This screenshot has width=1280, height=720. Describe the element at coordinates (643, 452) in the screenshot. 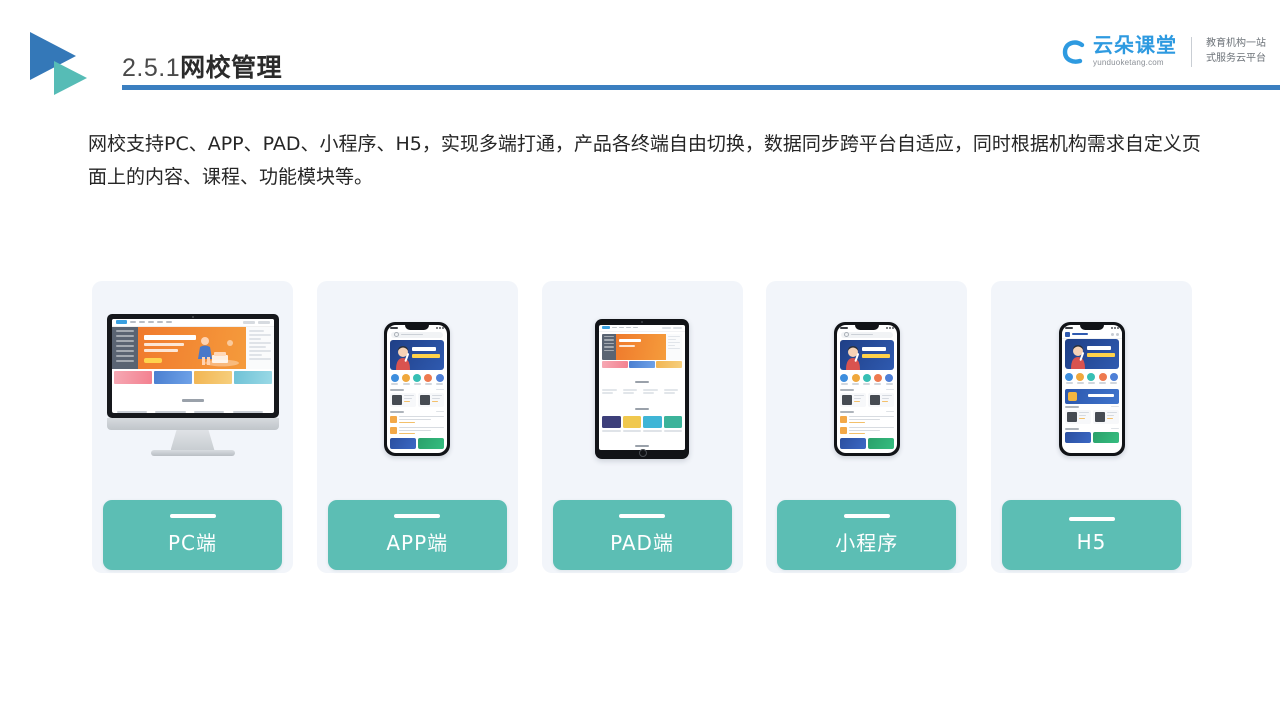

I see `tablet-home-button` at that location.